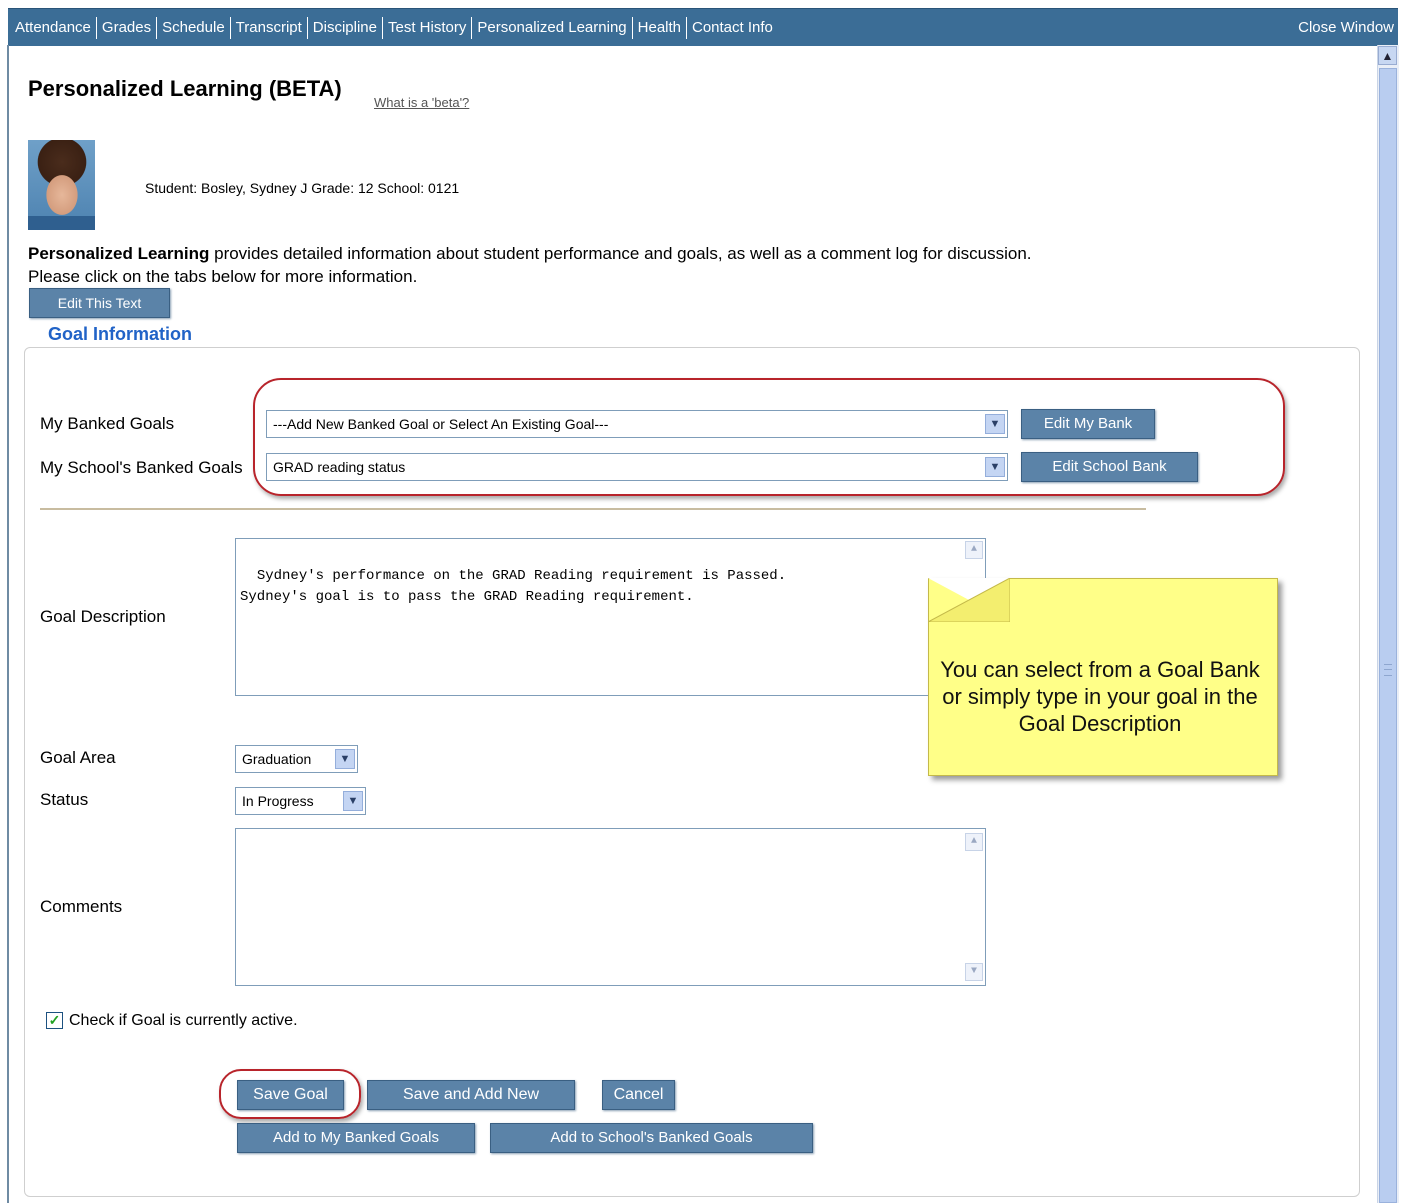 Image resolution: width=1406 pixels, height=1203 pixels. Describe the element at coordinates (127, 27) in the screenshot. I see `tab-grades: Grades` at that location.